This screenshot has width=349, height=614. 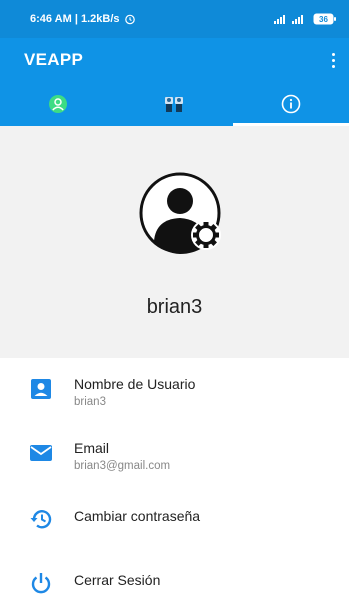 I want to click on item-subtitle: brian3, so click(x=90, y=402).